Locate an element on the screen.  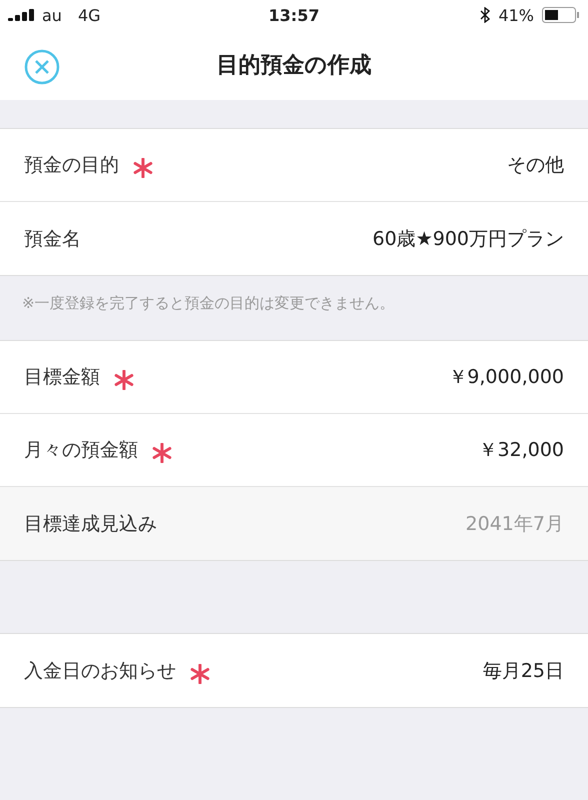
field-label: 預金名 is located at coordinates (52, 239).